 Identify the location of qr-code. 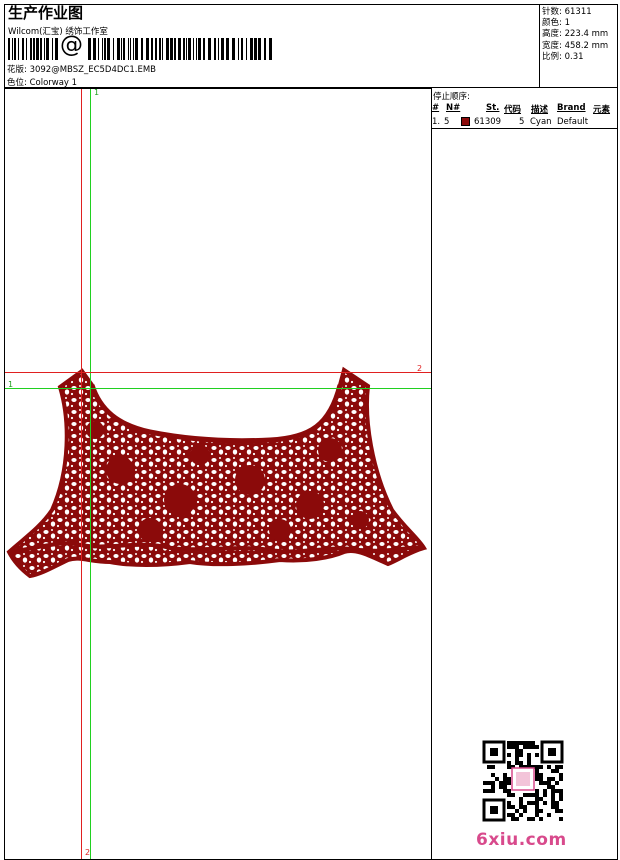
(523, 781).